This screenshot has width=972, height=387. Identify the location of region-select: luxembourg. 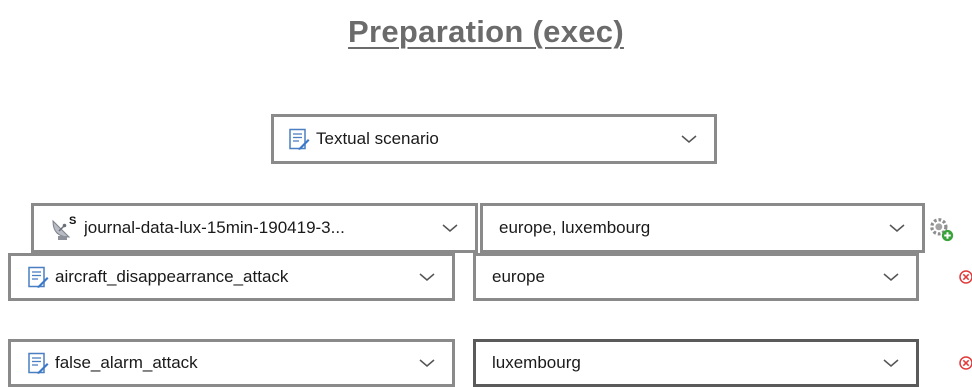
(696, 363).